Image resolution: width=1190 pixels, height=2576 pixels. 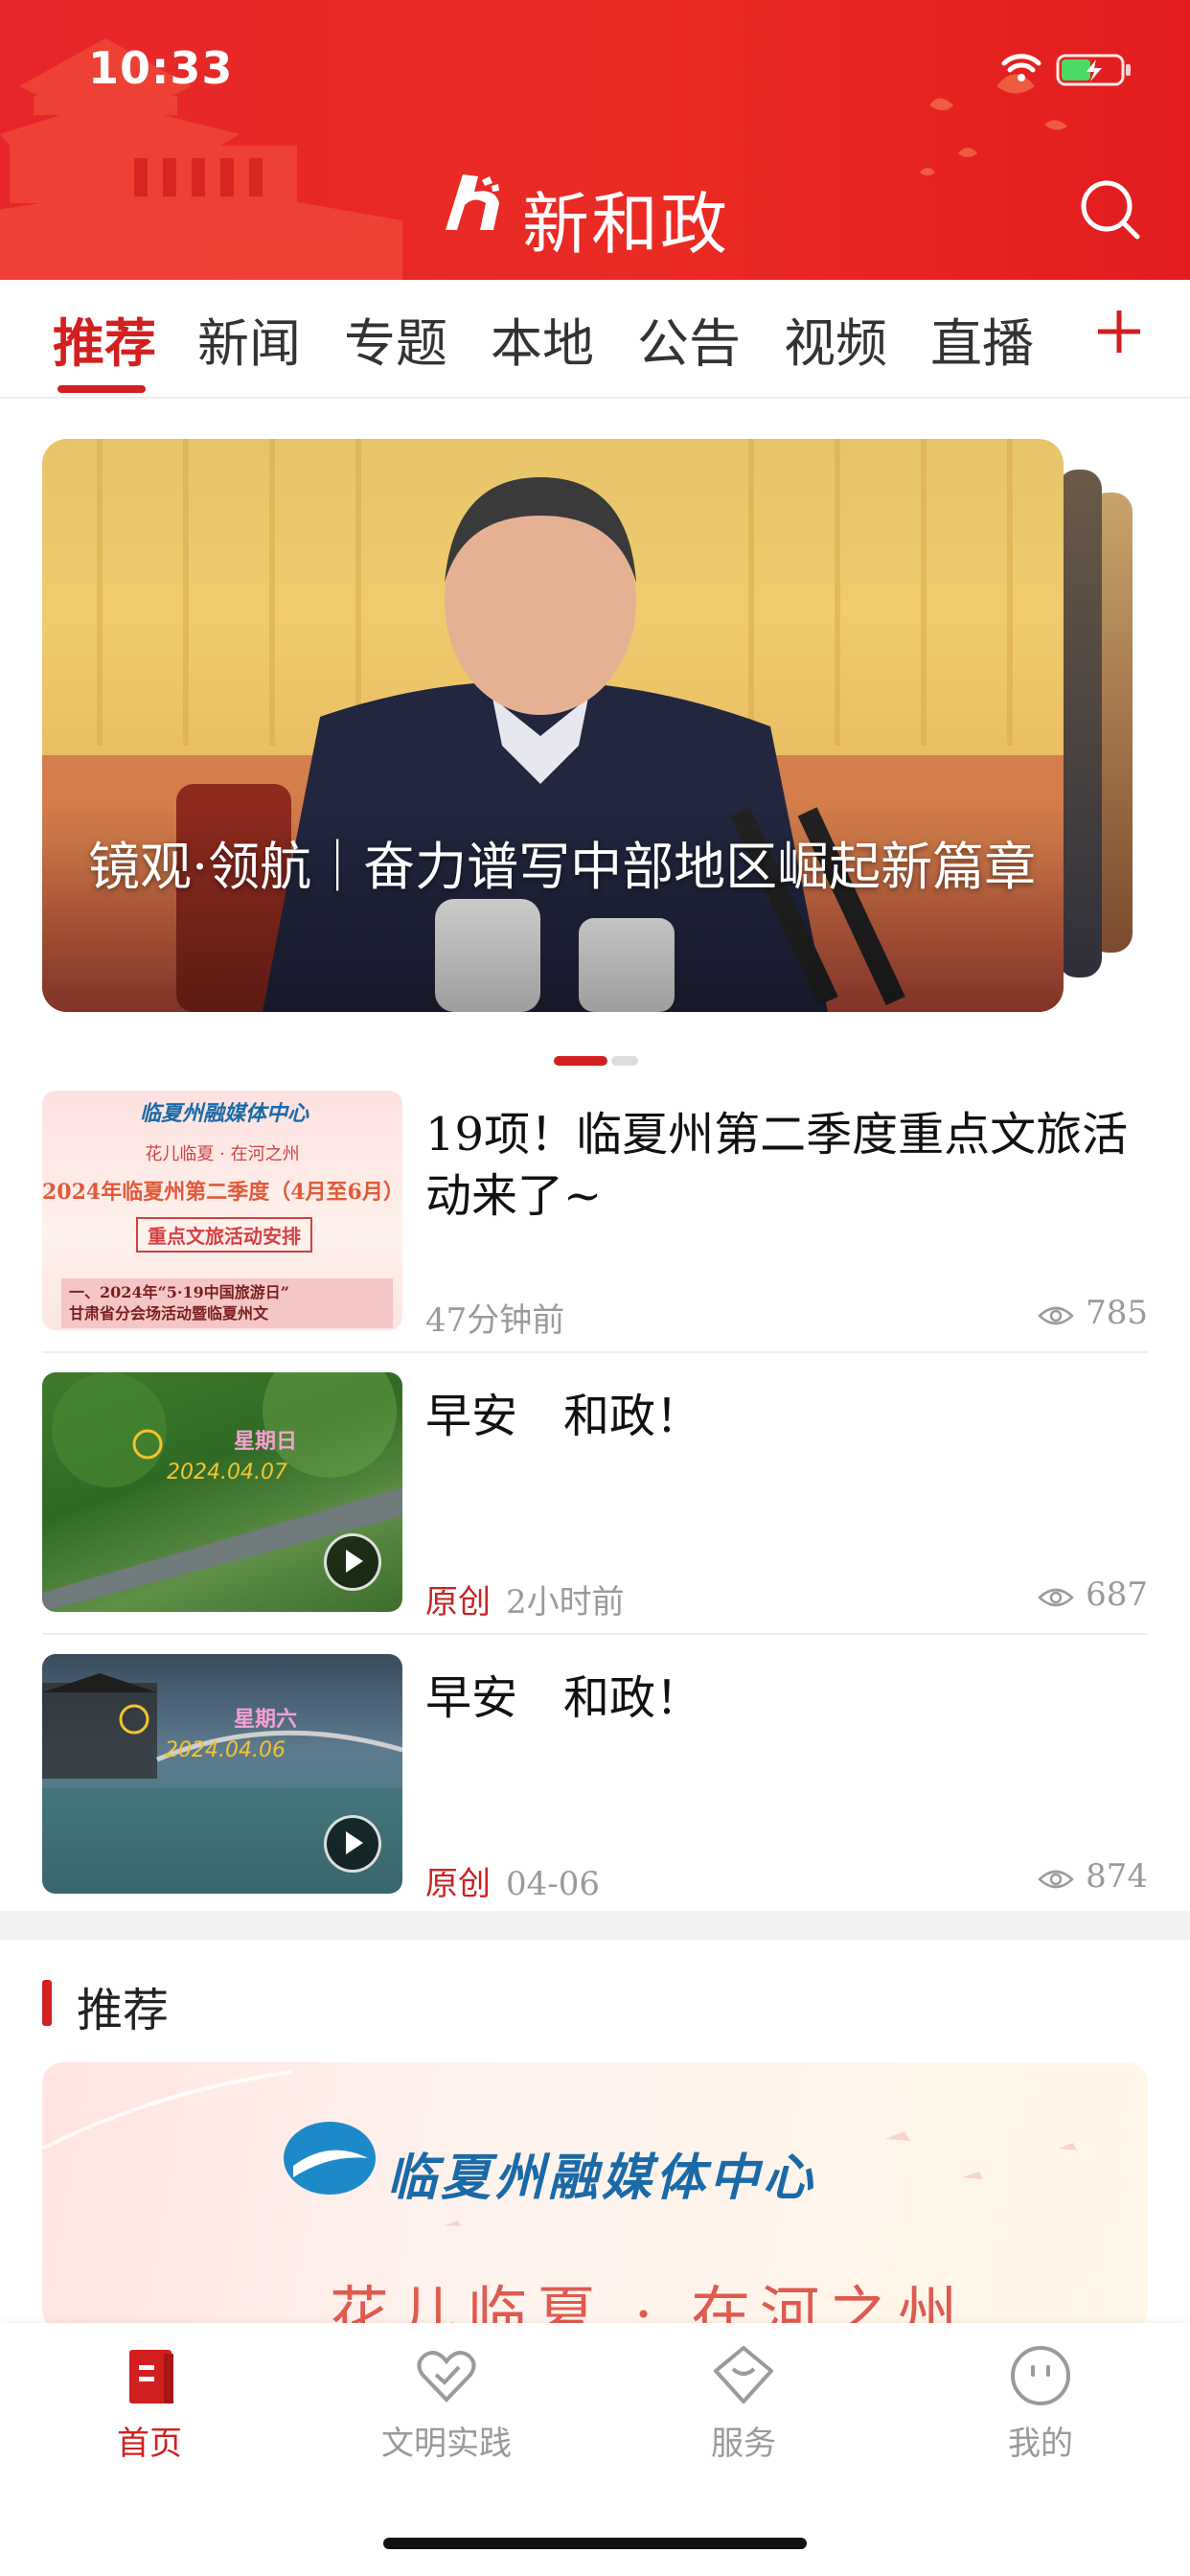 What do you see at coordinates (1080, 724) in the screenshot?
I see `carousel-next-card` at bounding box center [1080, 724].